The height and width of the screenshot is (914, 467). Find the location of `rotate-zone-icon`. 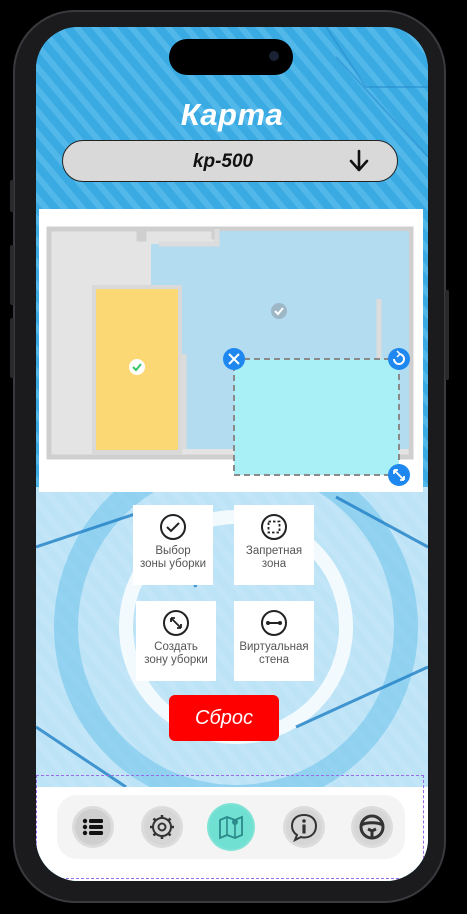

rotate-zone-icon is located at coordinates (399, 359).